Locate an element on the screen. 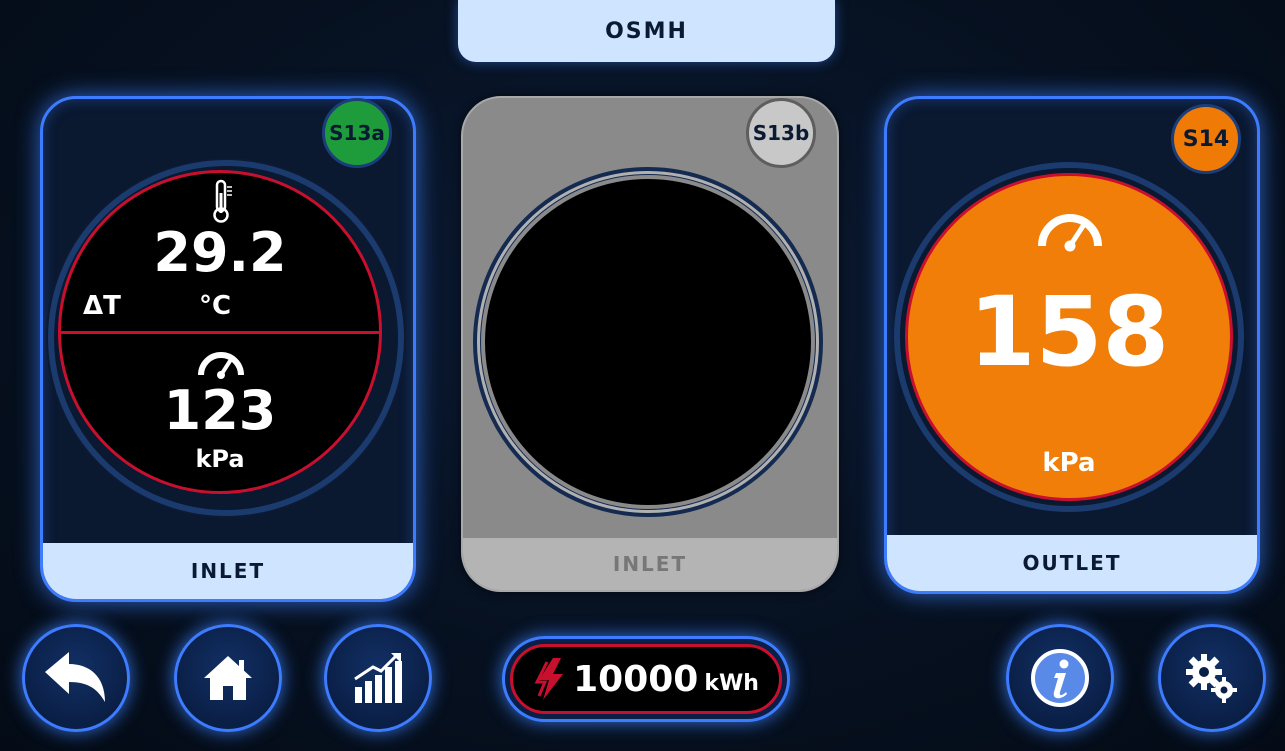 The image size is (1285, 751). delta-t-label: ΔT is located at coordinates (102, 306).